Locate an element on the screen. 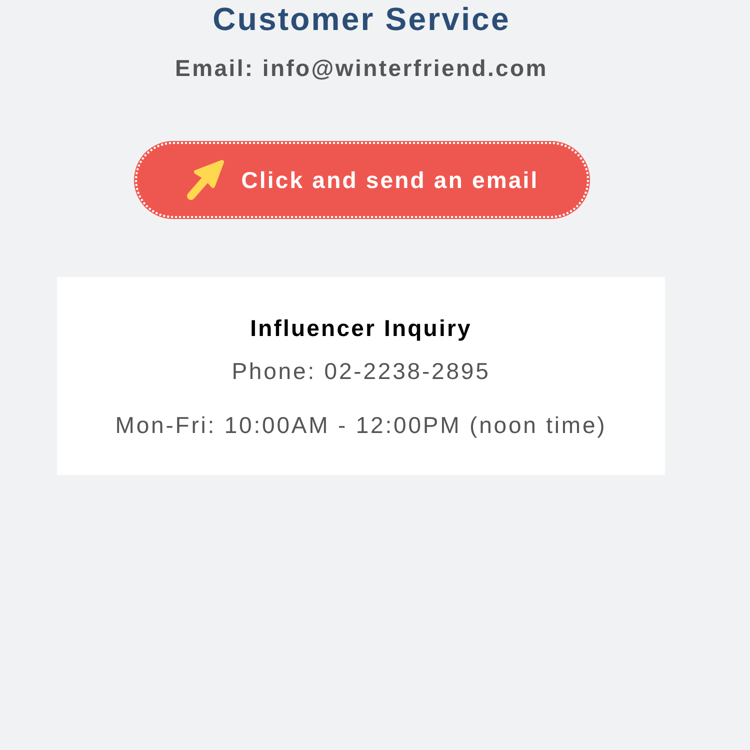 The height and width of the screenshot is (750, 750). email-address: Email: info@winterfriend.com is located at coordinates (361, 68).